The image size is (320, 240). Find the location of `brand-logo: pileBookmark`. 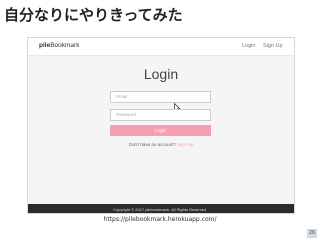

brand-logo: pileBookmark is located at coordinates (59, 45).